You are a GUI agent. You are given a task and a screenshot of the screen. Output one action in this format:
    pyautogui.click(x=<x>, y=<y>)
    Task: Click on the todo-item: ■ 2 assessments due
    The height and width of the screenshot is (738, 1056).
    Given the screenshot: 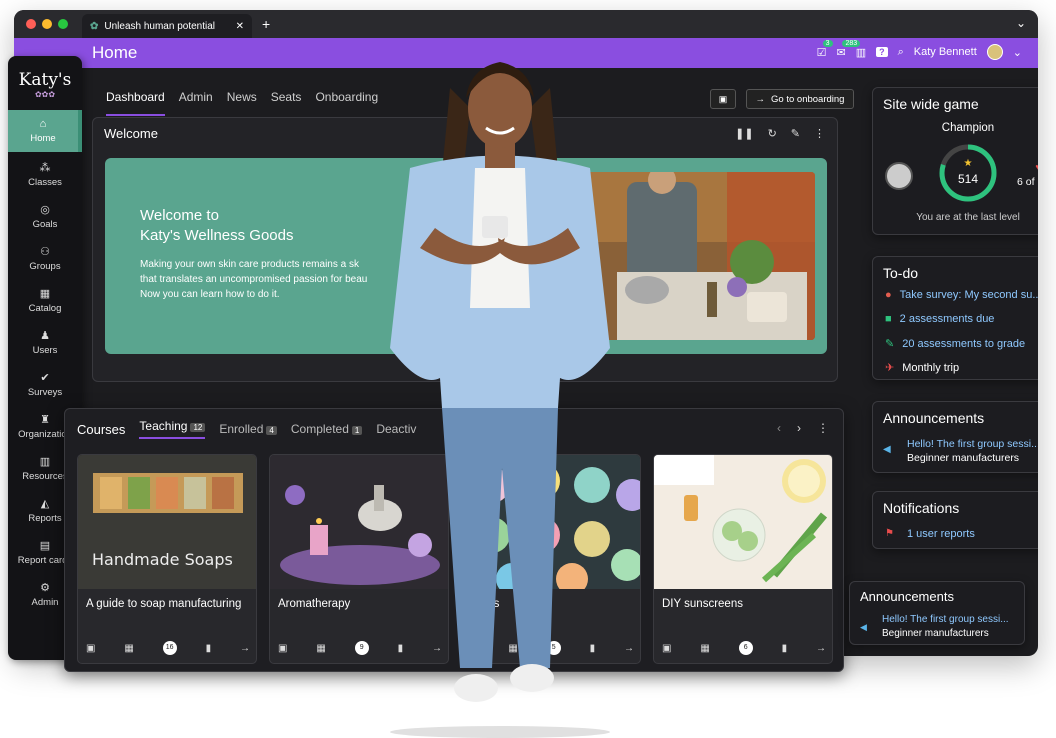 What is the action you would take?
    pyautogui.click(x=939, y=319)
    